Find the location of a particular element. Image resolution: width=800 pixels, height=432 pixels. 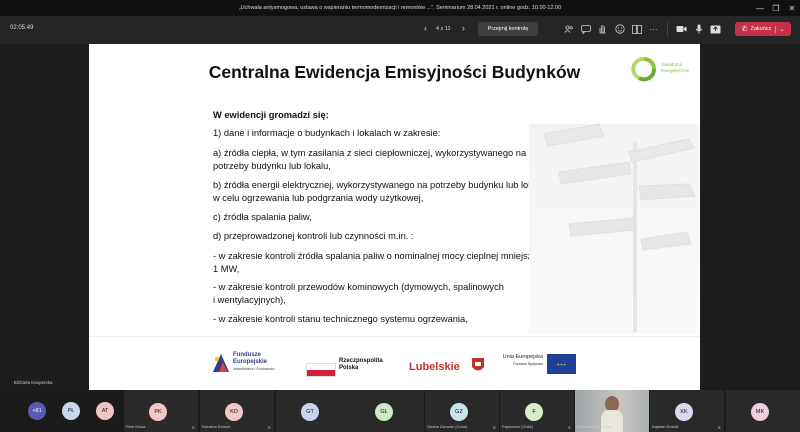

logo: Świadoma energetycznie is located at coordinates (661, 69).